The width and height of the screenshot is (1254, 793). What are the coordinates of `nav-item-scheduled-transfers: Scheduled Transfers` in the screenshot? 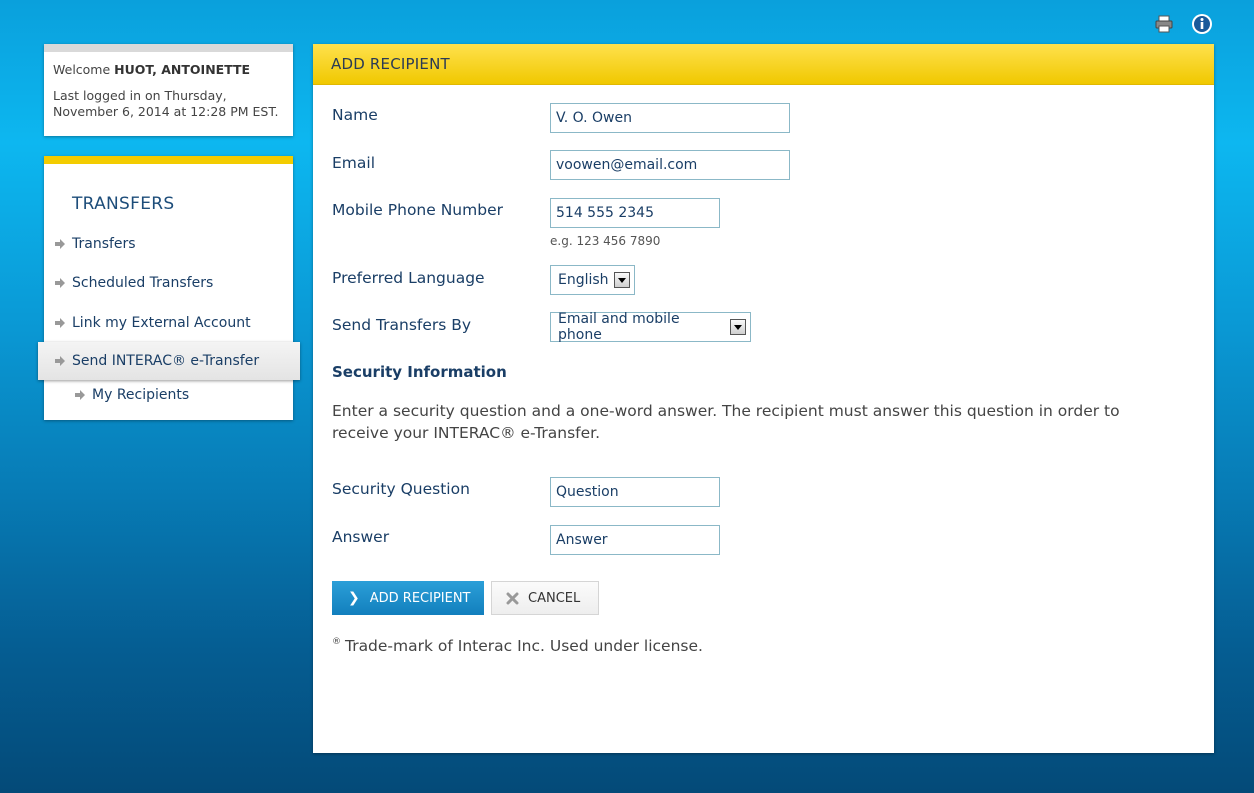 It's located at (133, 283).